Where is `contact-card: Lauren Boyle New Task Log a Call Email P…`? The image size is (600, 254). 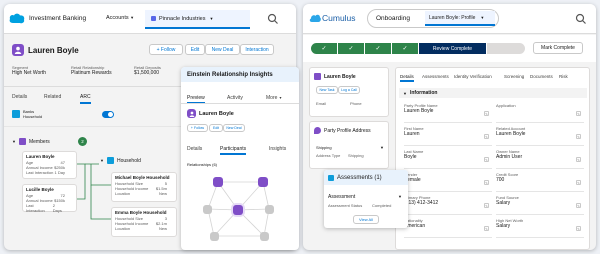
contact-card: Lauren Boyle New Task Log a Call Email P… is located at coordinates (349, 92).